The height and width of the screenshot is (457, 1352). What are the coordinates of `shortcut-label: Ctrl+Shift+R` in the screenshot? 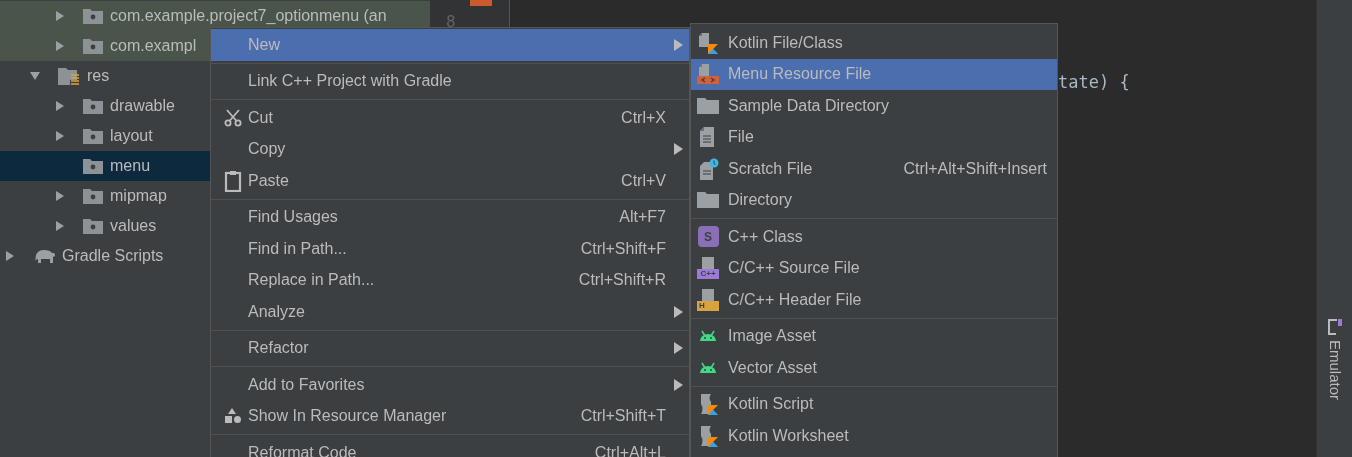 It's located at (622, 280).